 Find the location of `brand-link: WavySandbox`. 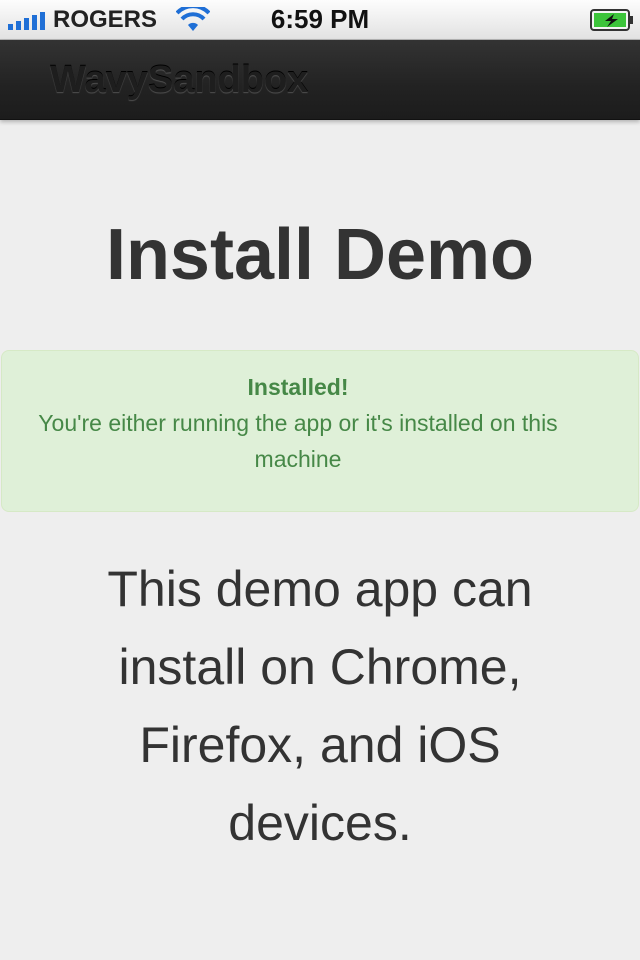

brand-link: WavySandbox is located at coordinates (179, 80).